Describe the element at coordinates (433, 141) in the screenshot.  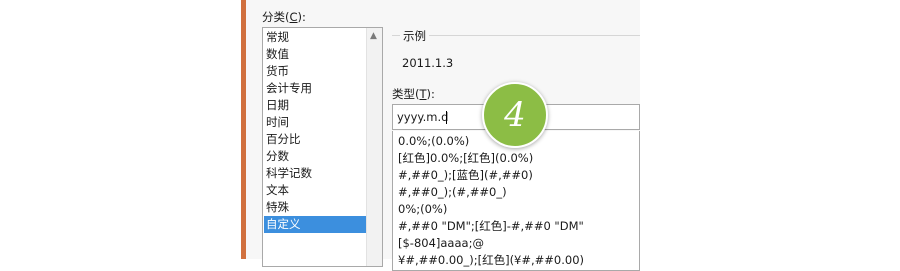
I see `format-code-item: 0.0%;(0.0%)` at that location.